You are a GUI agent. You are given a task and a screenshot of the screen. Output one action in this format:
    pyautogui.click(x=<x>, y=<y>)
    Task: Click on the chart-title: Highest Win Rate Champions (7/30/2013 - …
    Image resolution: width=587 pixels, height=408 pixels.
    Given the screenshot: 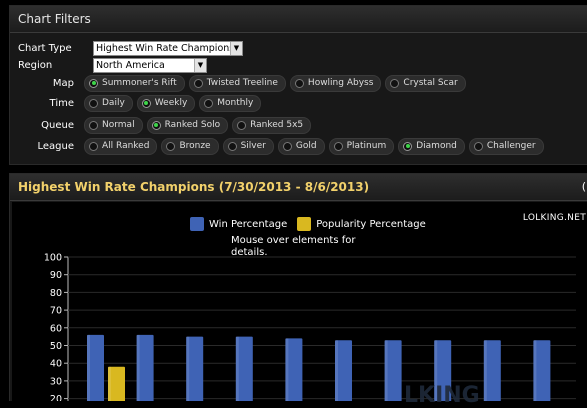 What is the action you would take?
    pyautogui.click(x=298, y=187)
    